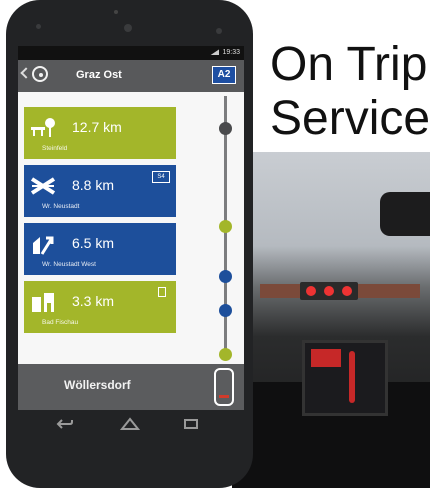 The height and width of the screenshot is (488, 430). Describe the element at coordinates (99, 75) in the screenshot. I see `header-title: Graz Ost` at that location.